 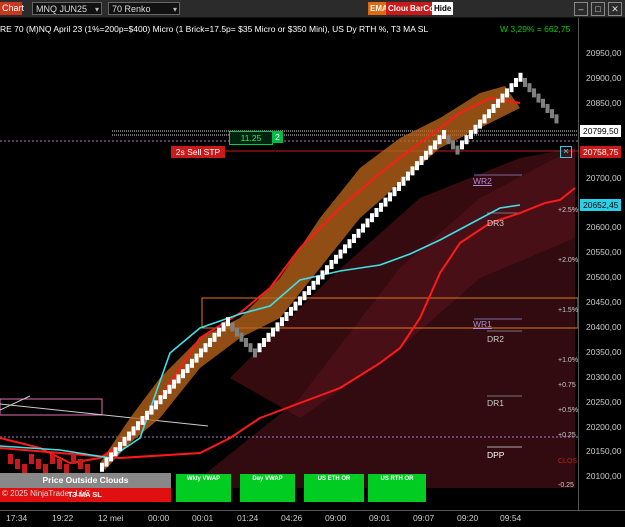 What do you see at coordinates (535, 29) in the screenshot?
I see `pnl-readout: W 3,29% = 662,75` at bounding box center [535, 29].